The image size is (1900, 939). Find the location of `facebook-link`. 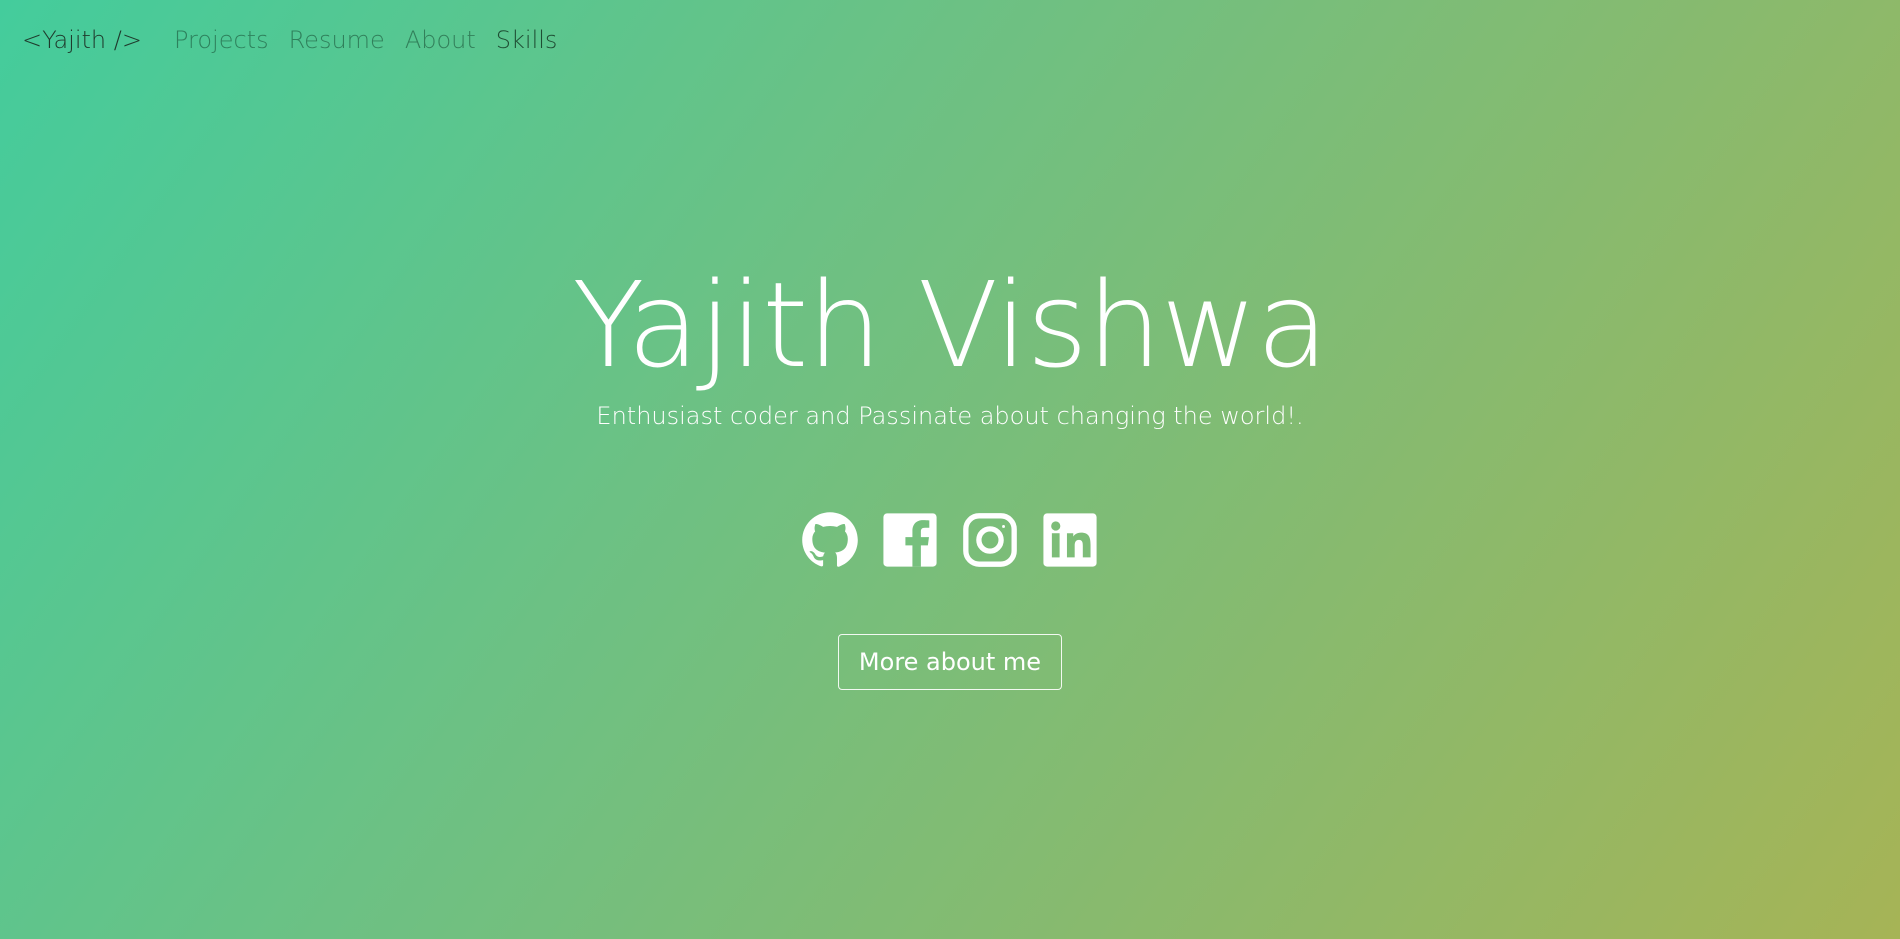

facebook-link is located at coordinates (910, 540).